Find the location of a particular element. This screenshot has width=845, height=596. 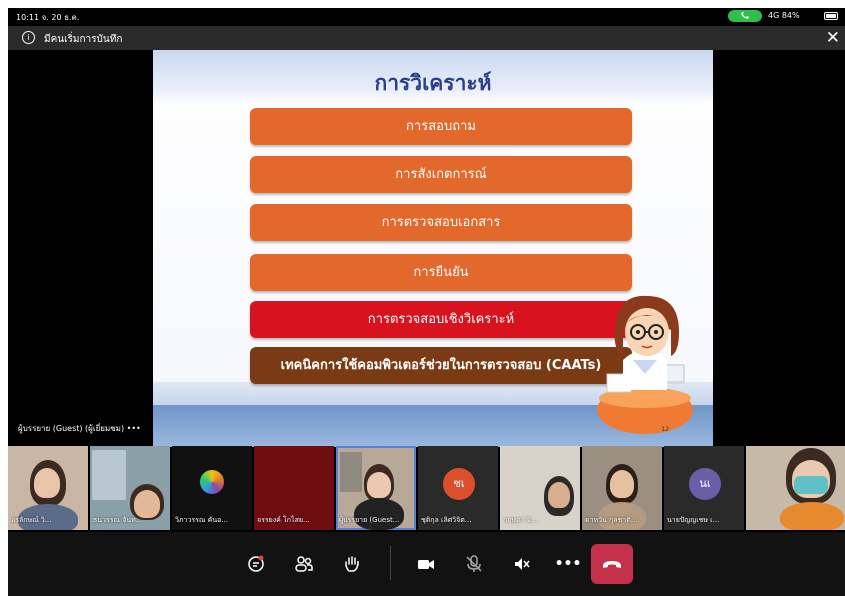

status-time: 10:11 จ. 20 ธ.ค. is located at coordinates (48, 17).